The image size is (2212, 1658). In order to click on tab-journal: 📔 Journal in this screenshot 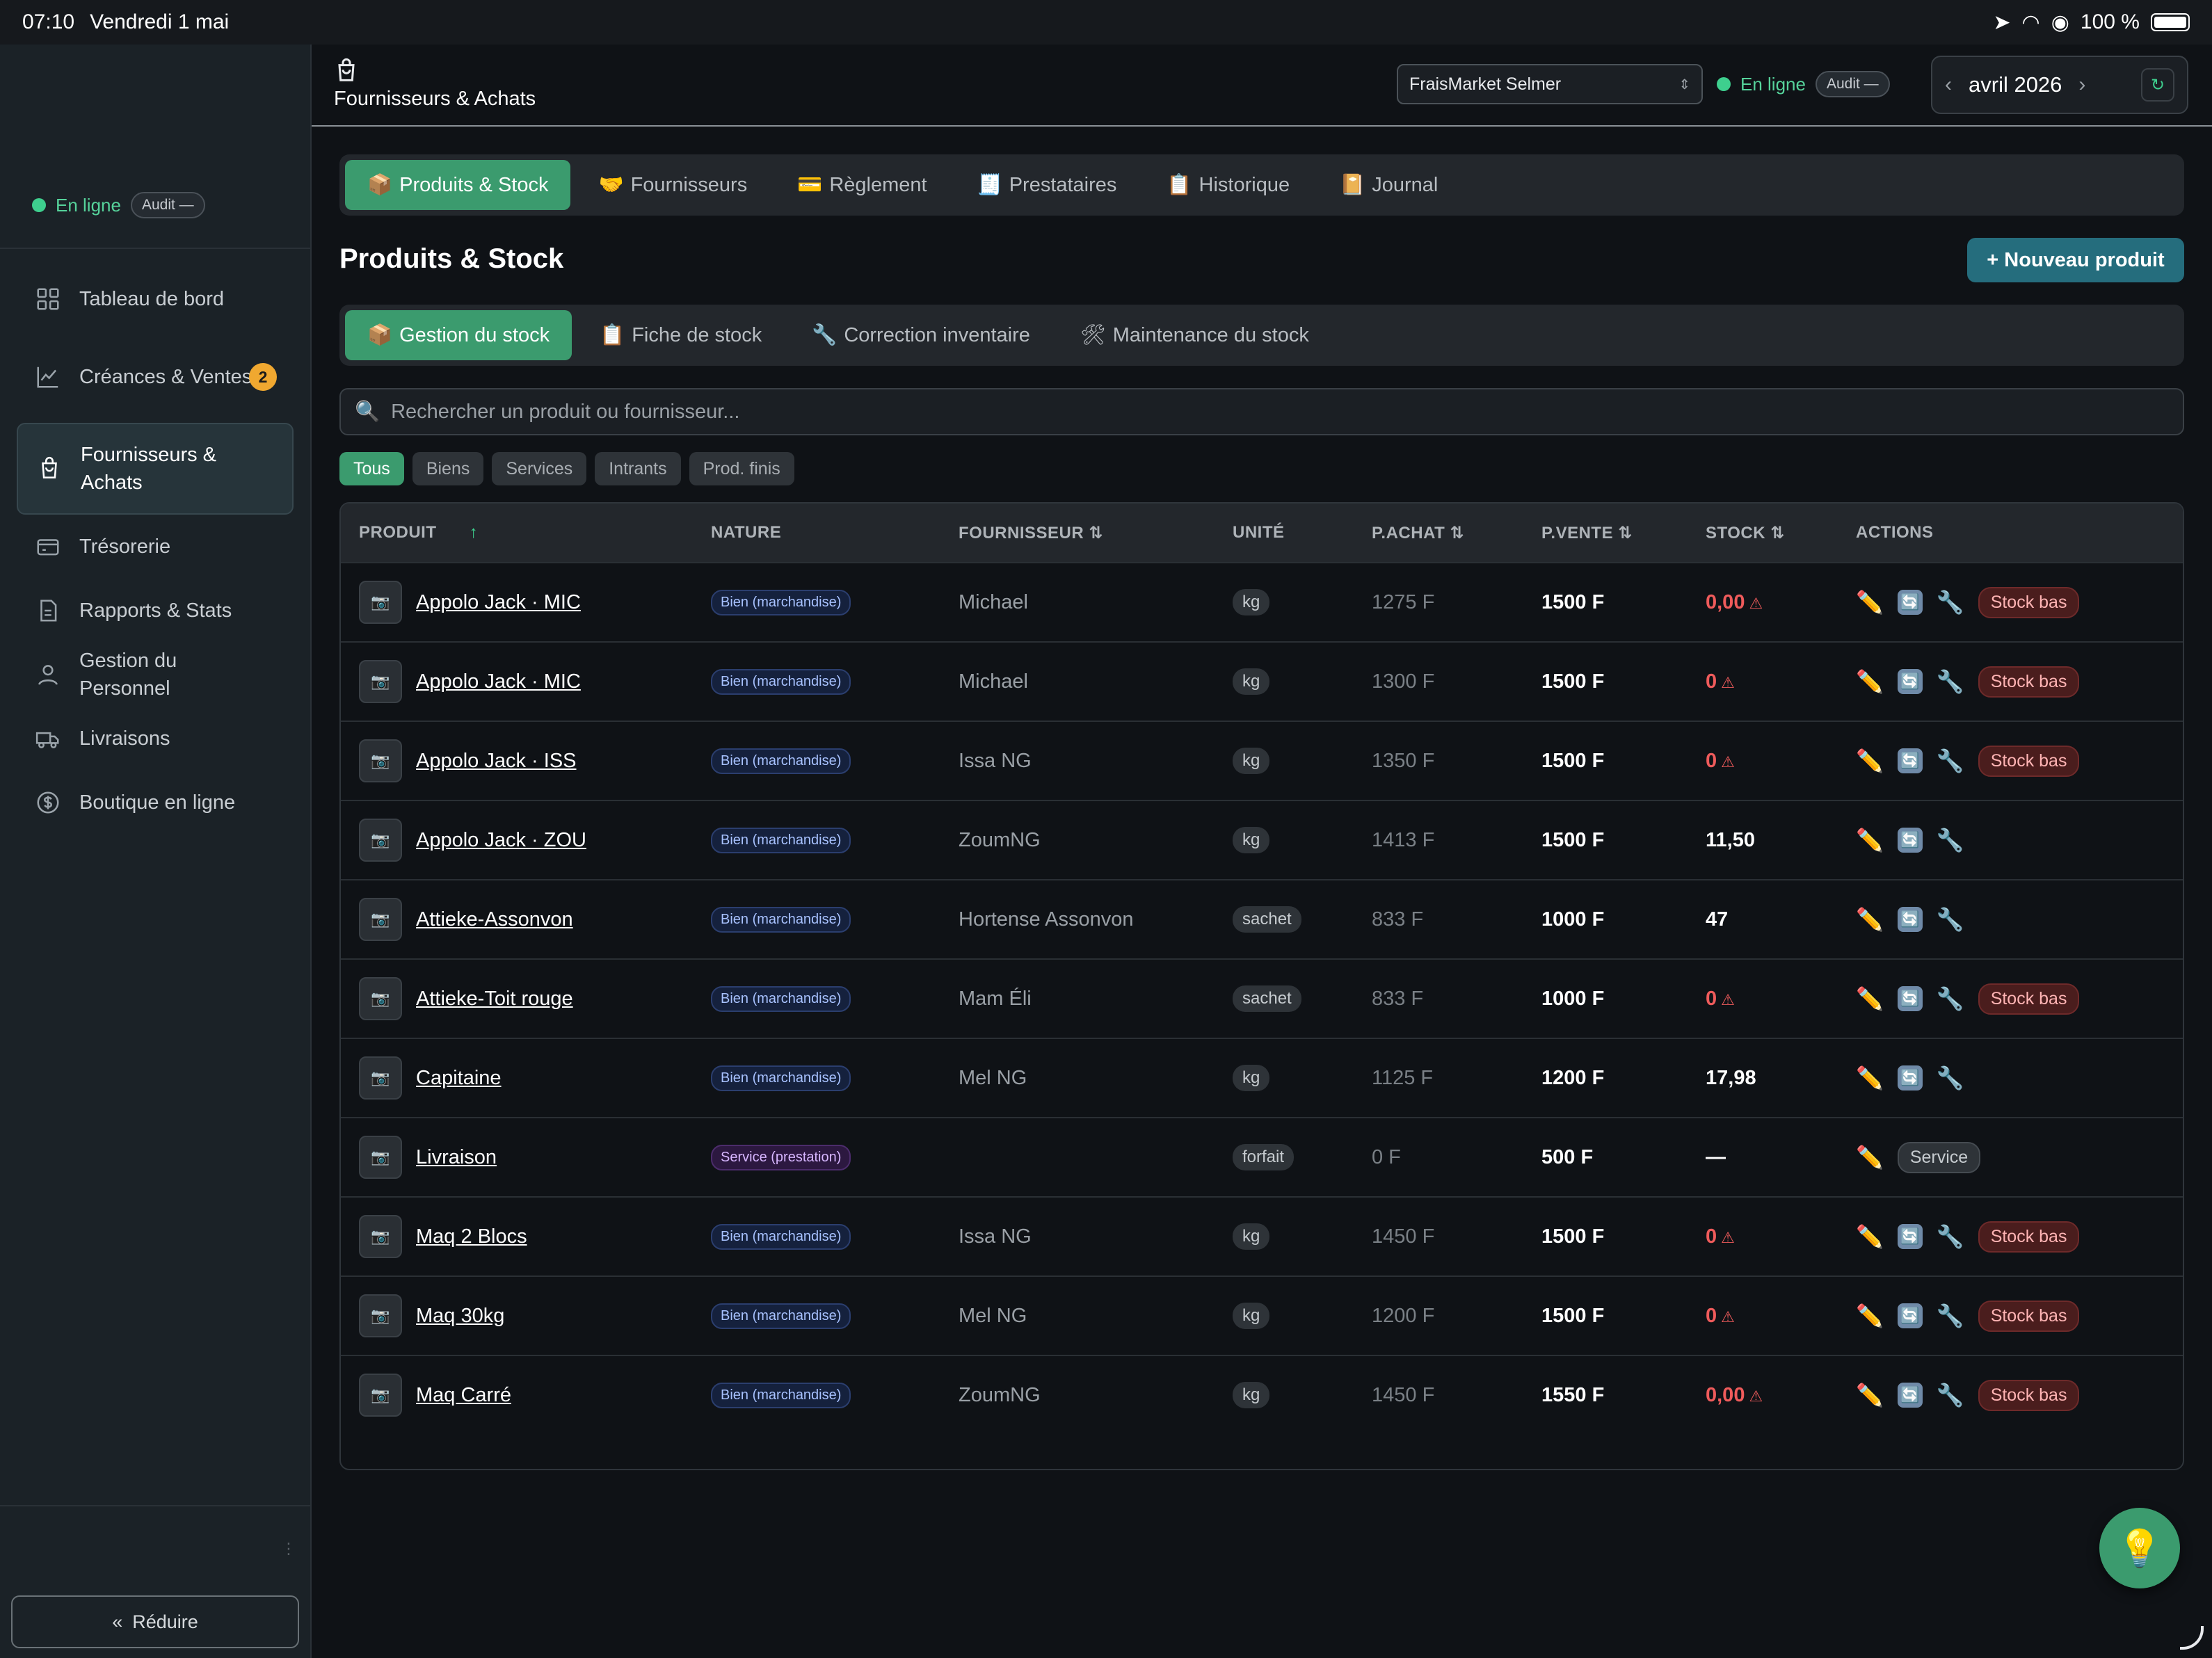, I will do `click(1388, 185)`.